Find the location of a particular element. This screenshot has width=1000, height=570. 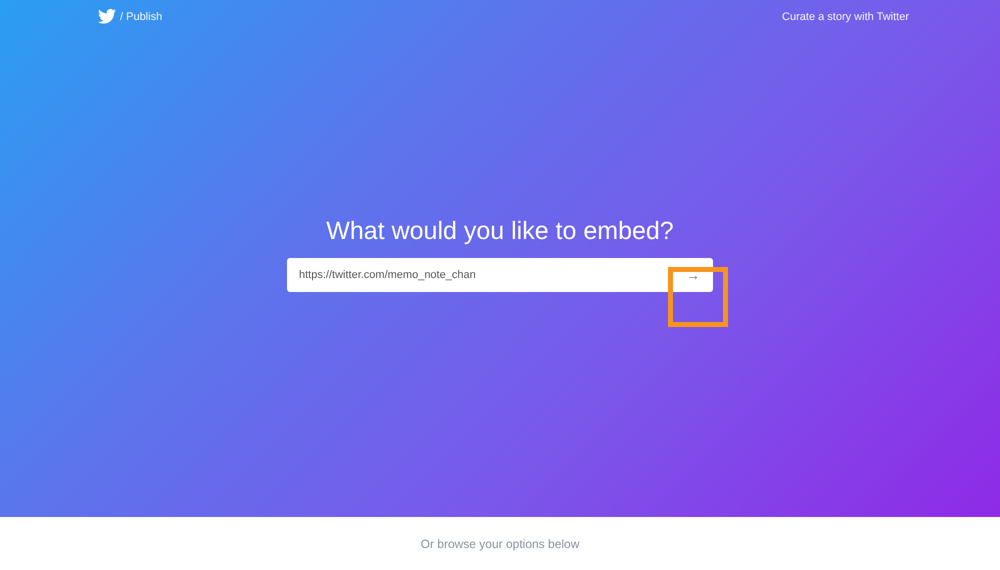

hero-title: What would you like to embed? is located at coordinates (500, 231).